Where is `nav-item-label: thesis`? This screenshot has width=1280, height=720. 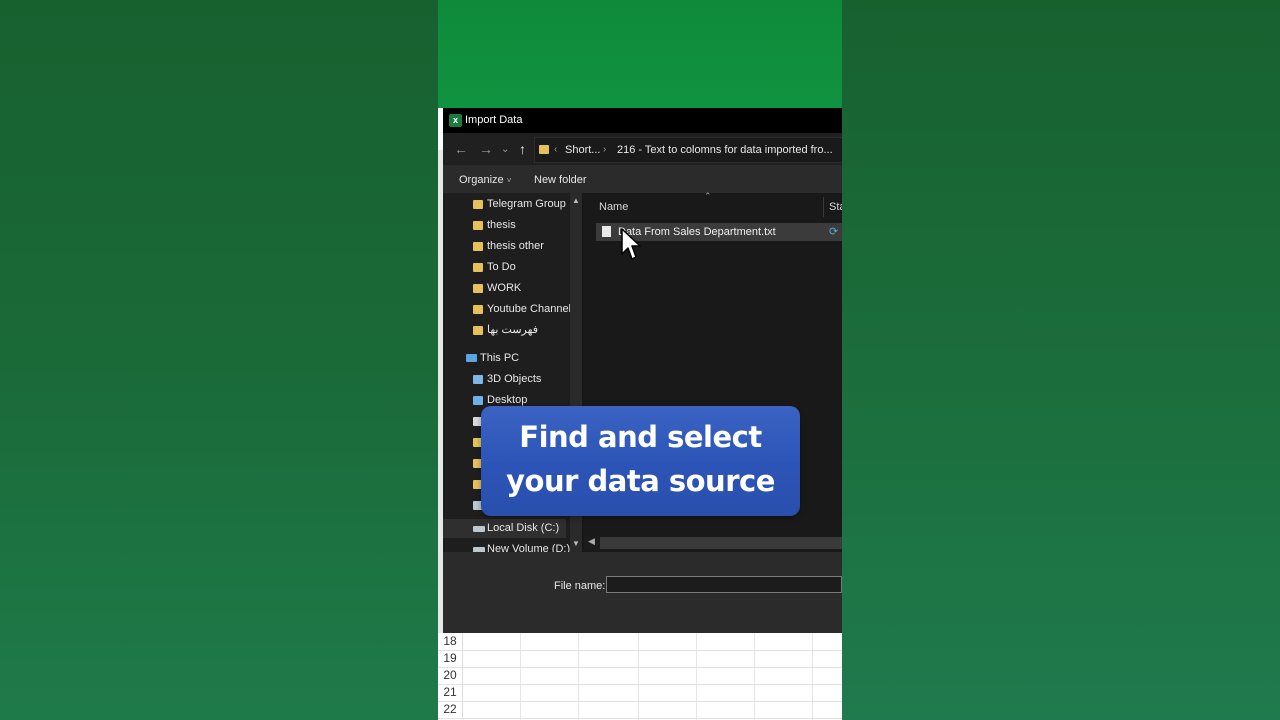 nav-item-label: thesis is located at coordinates (501, 225).